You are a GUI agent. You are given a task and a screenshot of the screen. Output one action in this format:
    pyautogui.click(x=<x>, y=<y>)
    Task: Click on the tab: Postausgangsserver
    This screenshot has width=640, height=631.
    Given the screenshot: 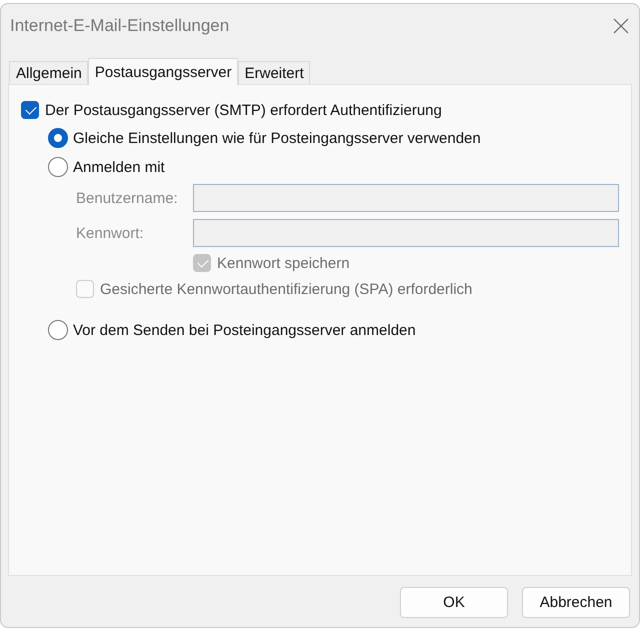 What is the action you would take?
    pyautogui.click(x=163, y=71)
    